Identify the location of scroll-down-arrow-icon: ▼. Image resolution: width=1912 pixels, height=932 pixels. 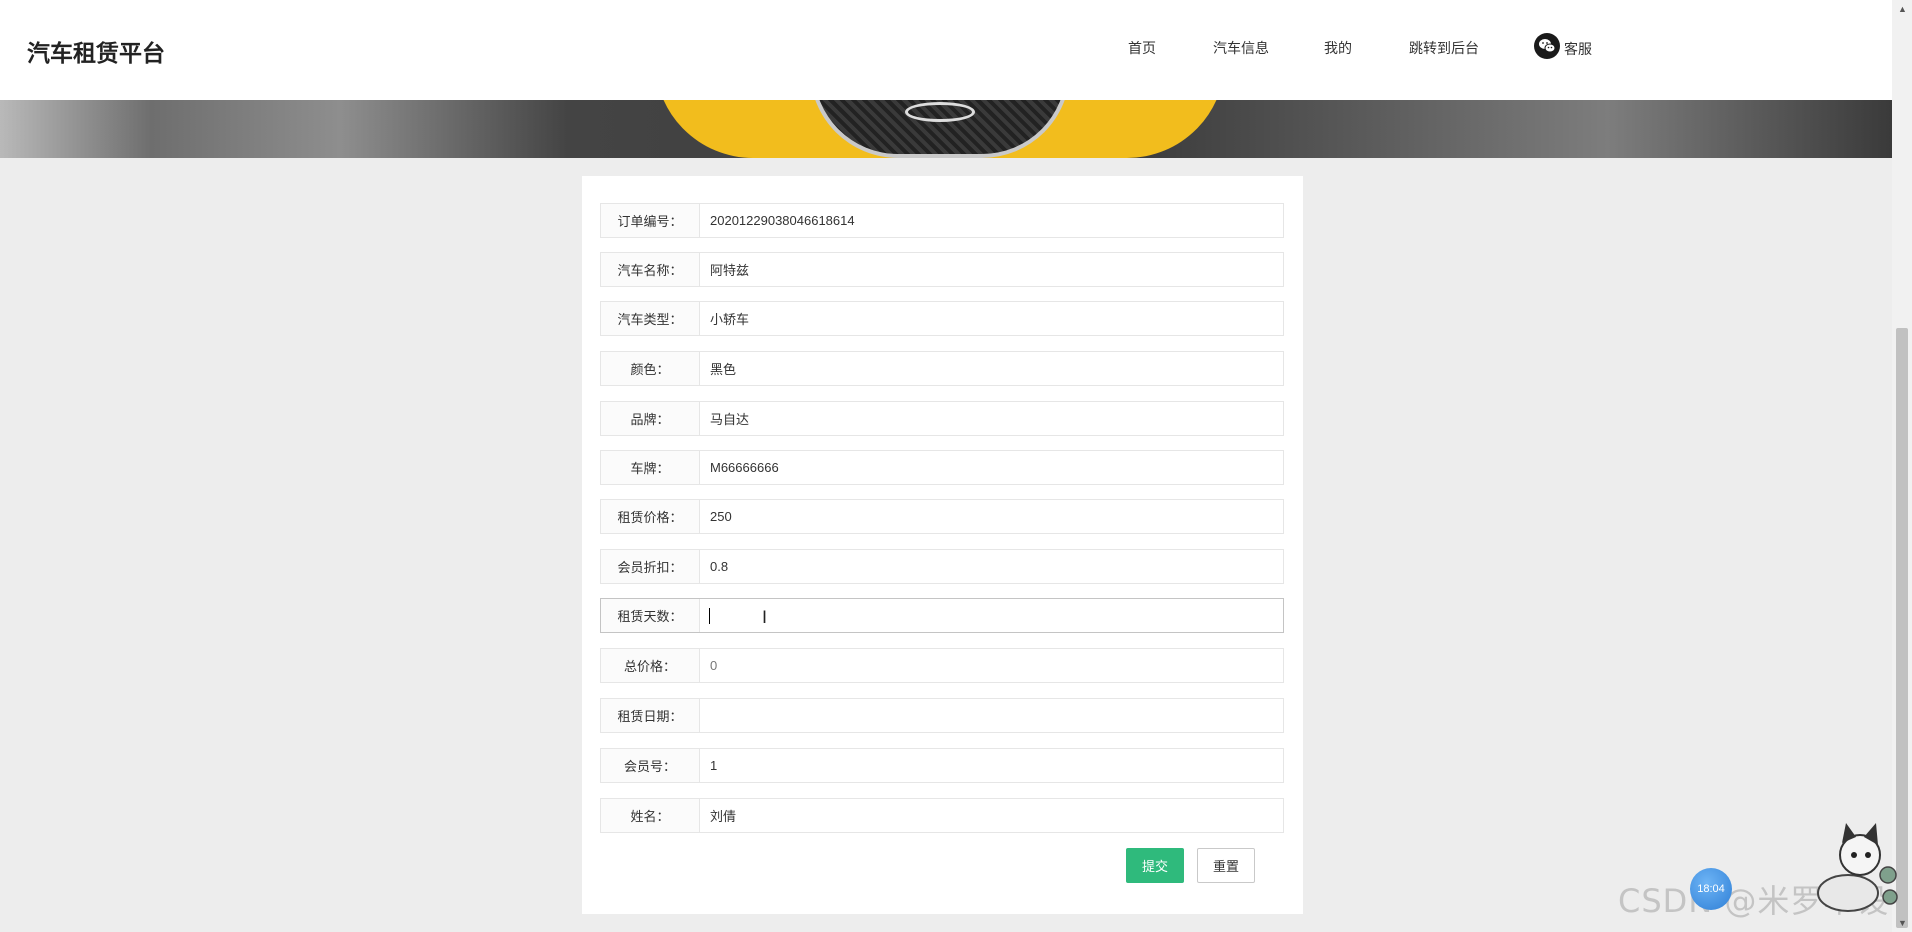
(1902, 923).